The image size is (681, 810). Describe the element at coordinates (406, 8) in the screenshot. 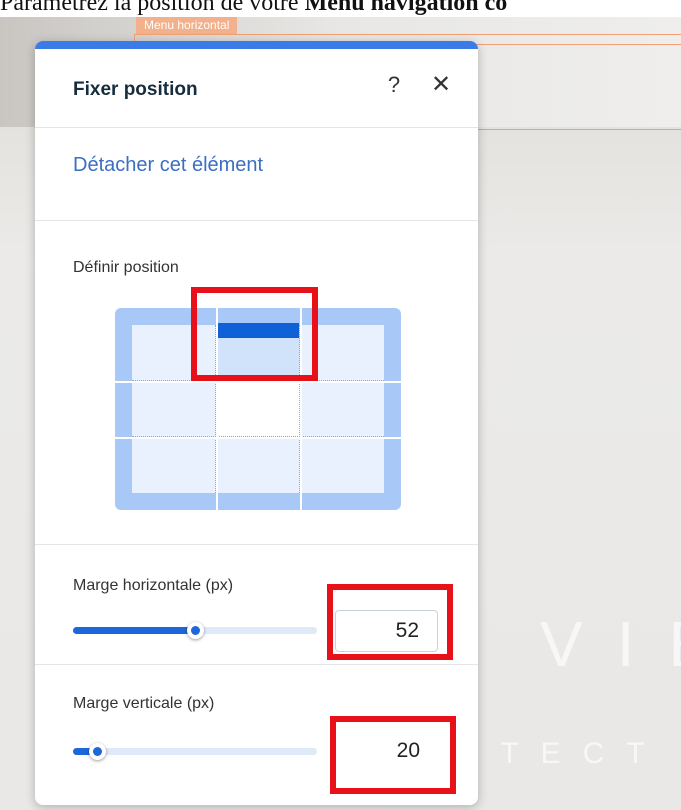

I see `caption-bold-text: Menu navigation co` at that location.